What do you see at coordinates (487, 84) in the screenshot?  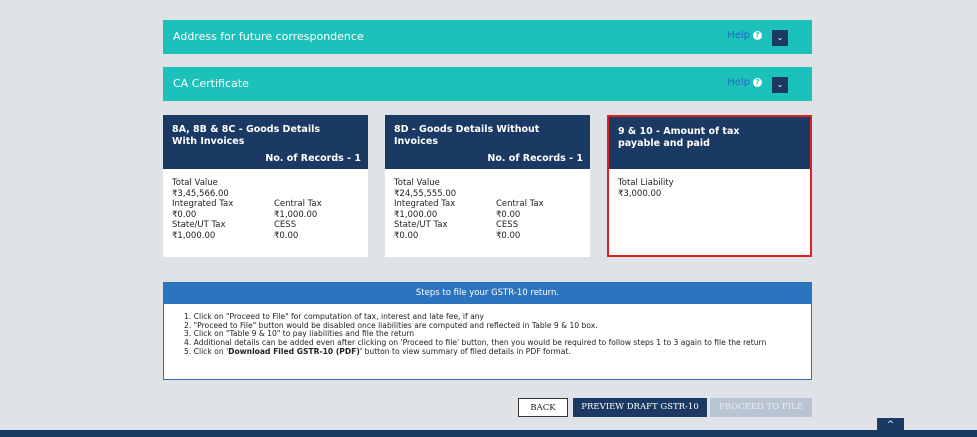 I see `ca-certificate-panel: CA Certificate Help? ⌄` at bounding box center [487, 84].